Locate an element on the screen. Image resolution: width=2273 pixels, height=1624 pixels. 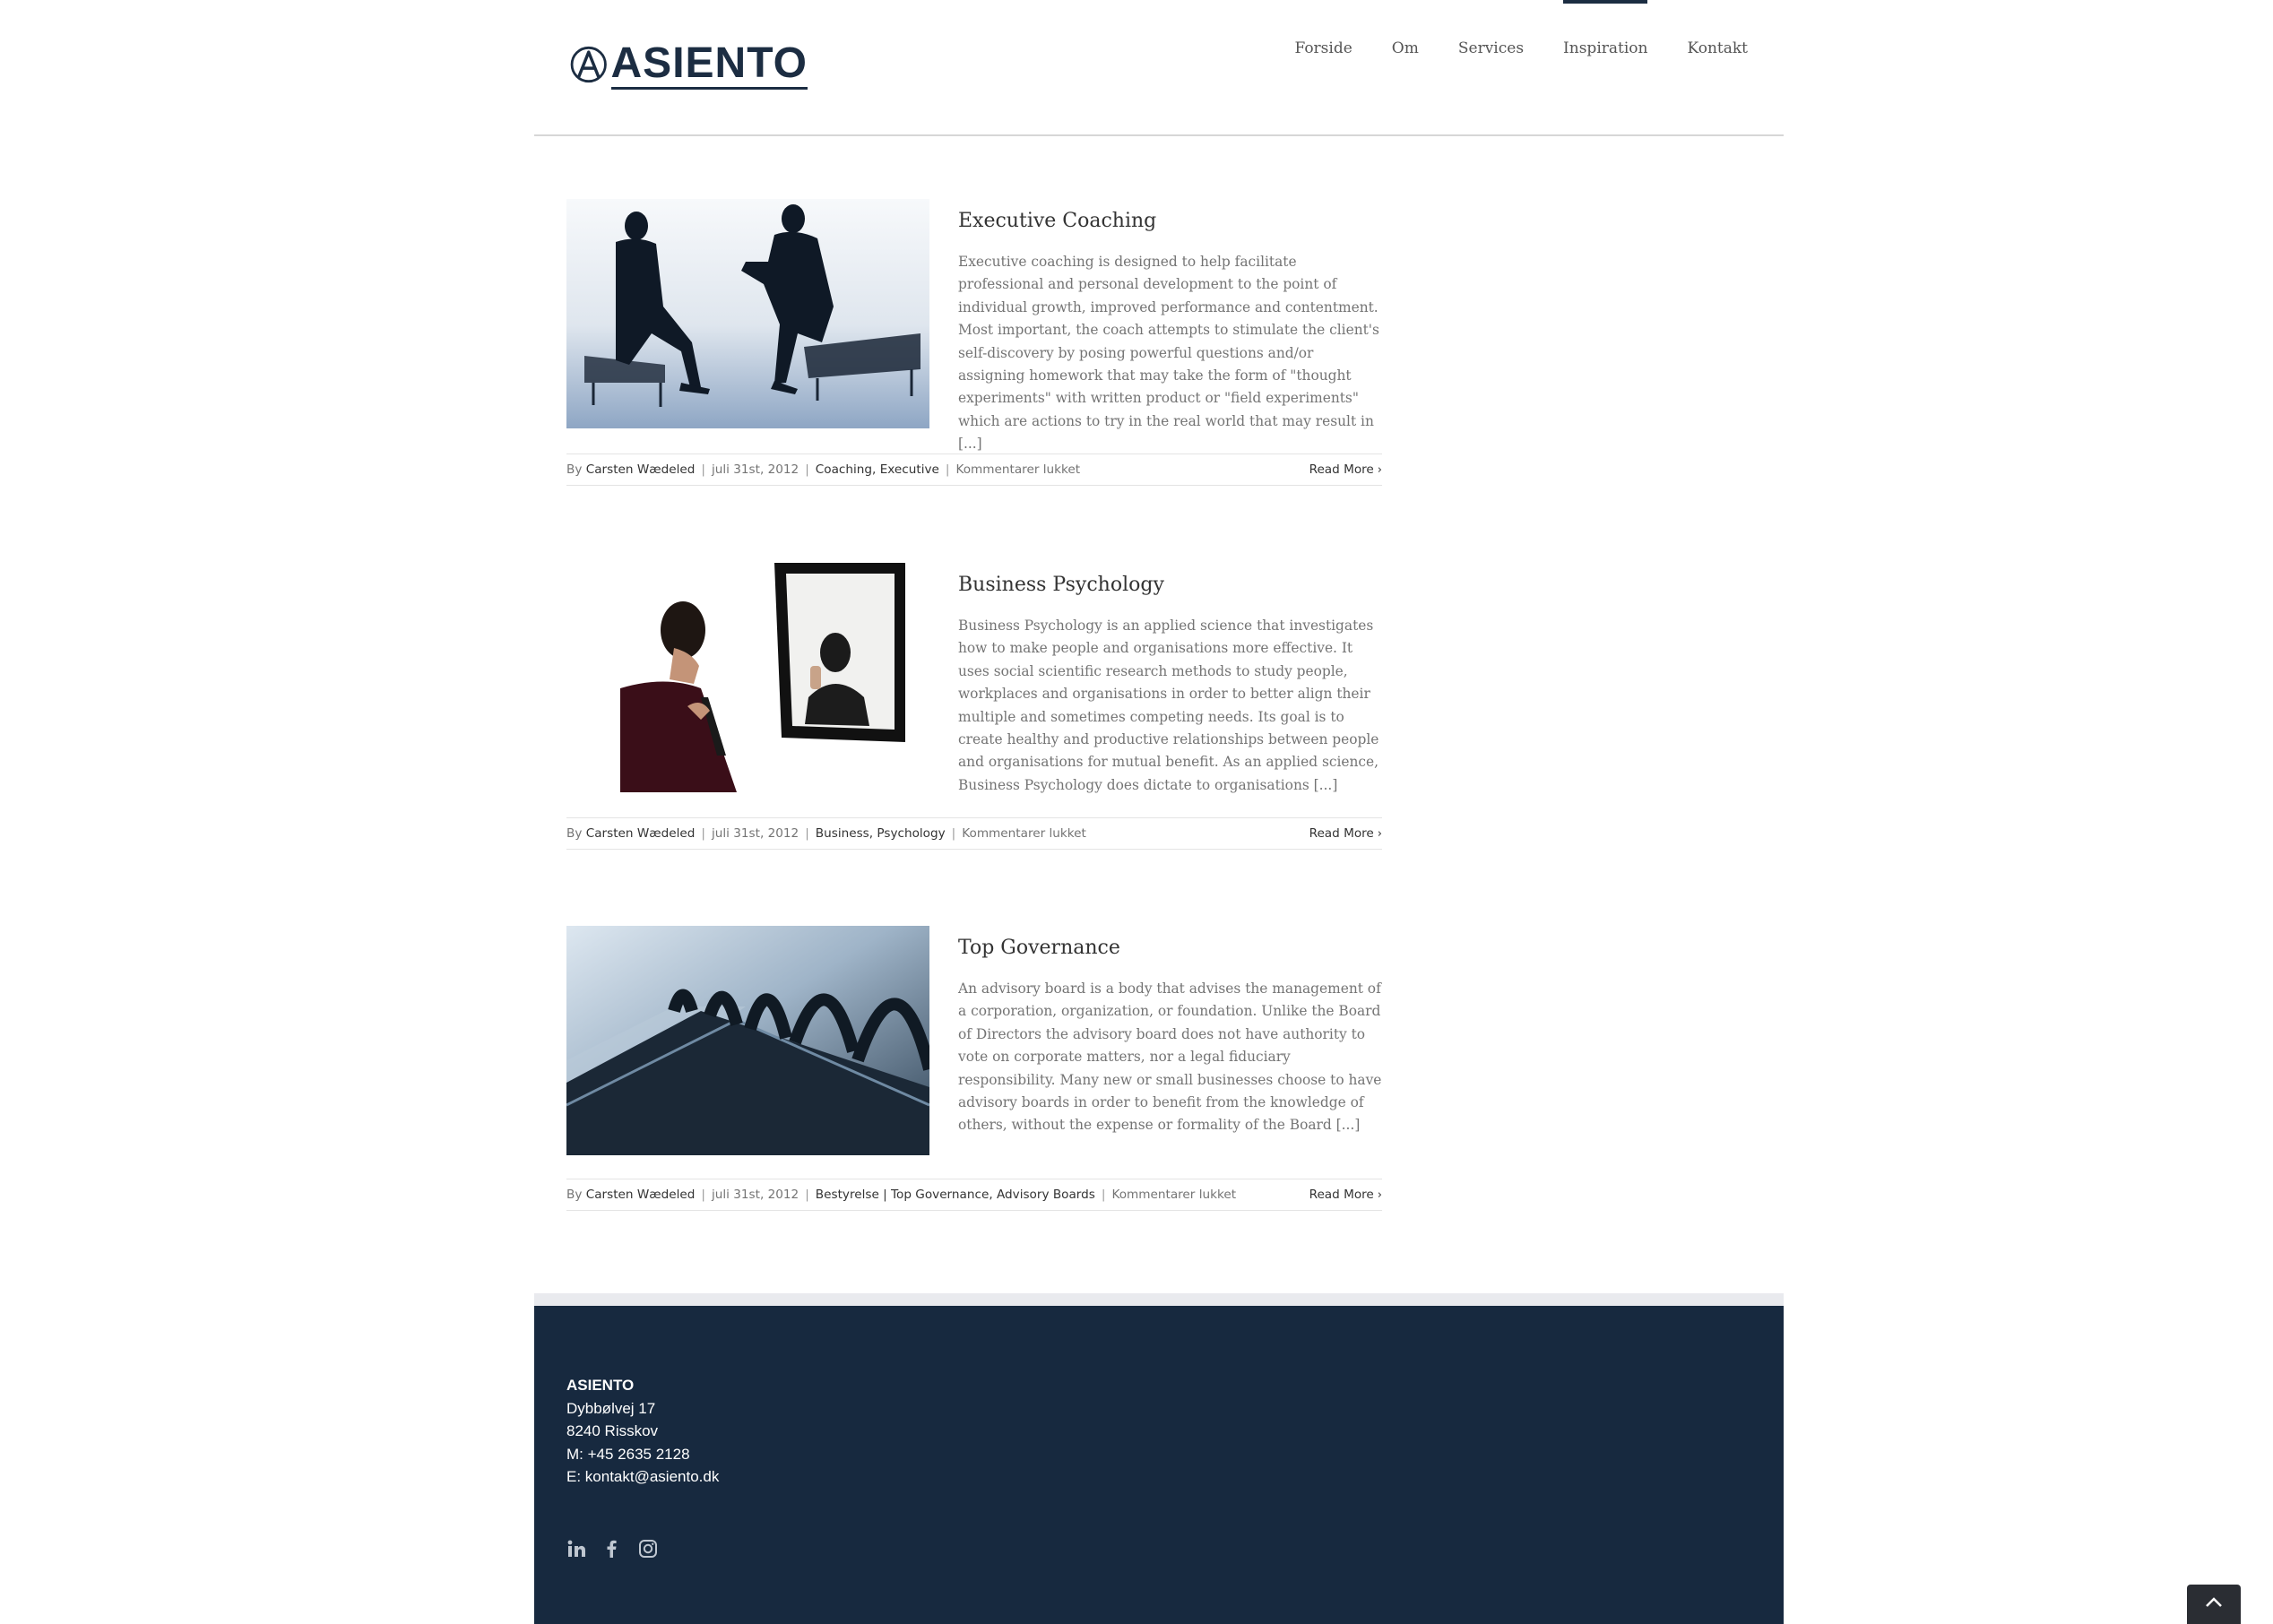
instagram-icon is located at coordinates (648, 1549).